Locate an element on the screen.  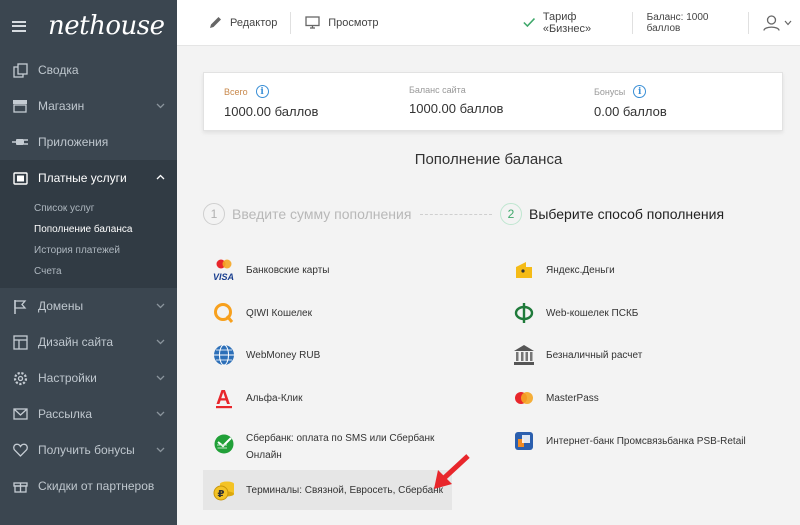
editor-button: Редактор is located at coordinates (233, 23).